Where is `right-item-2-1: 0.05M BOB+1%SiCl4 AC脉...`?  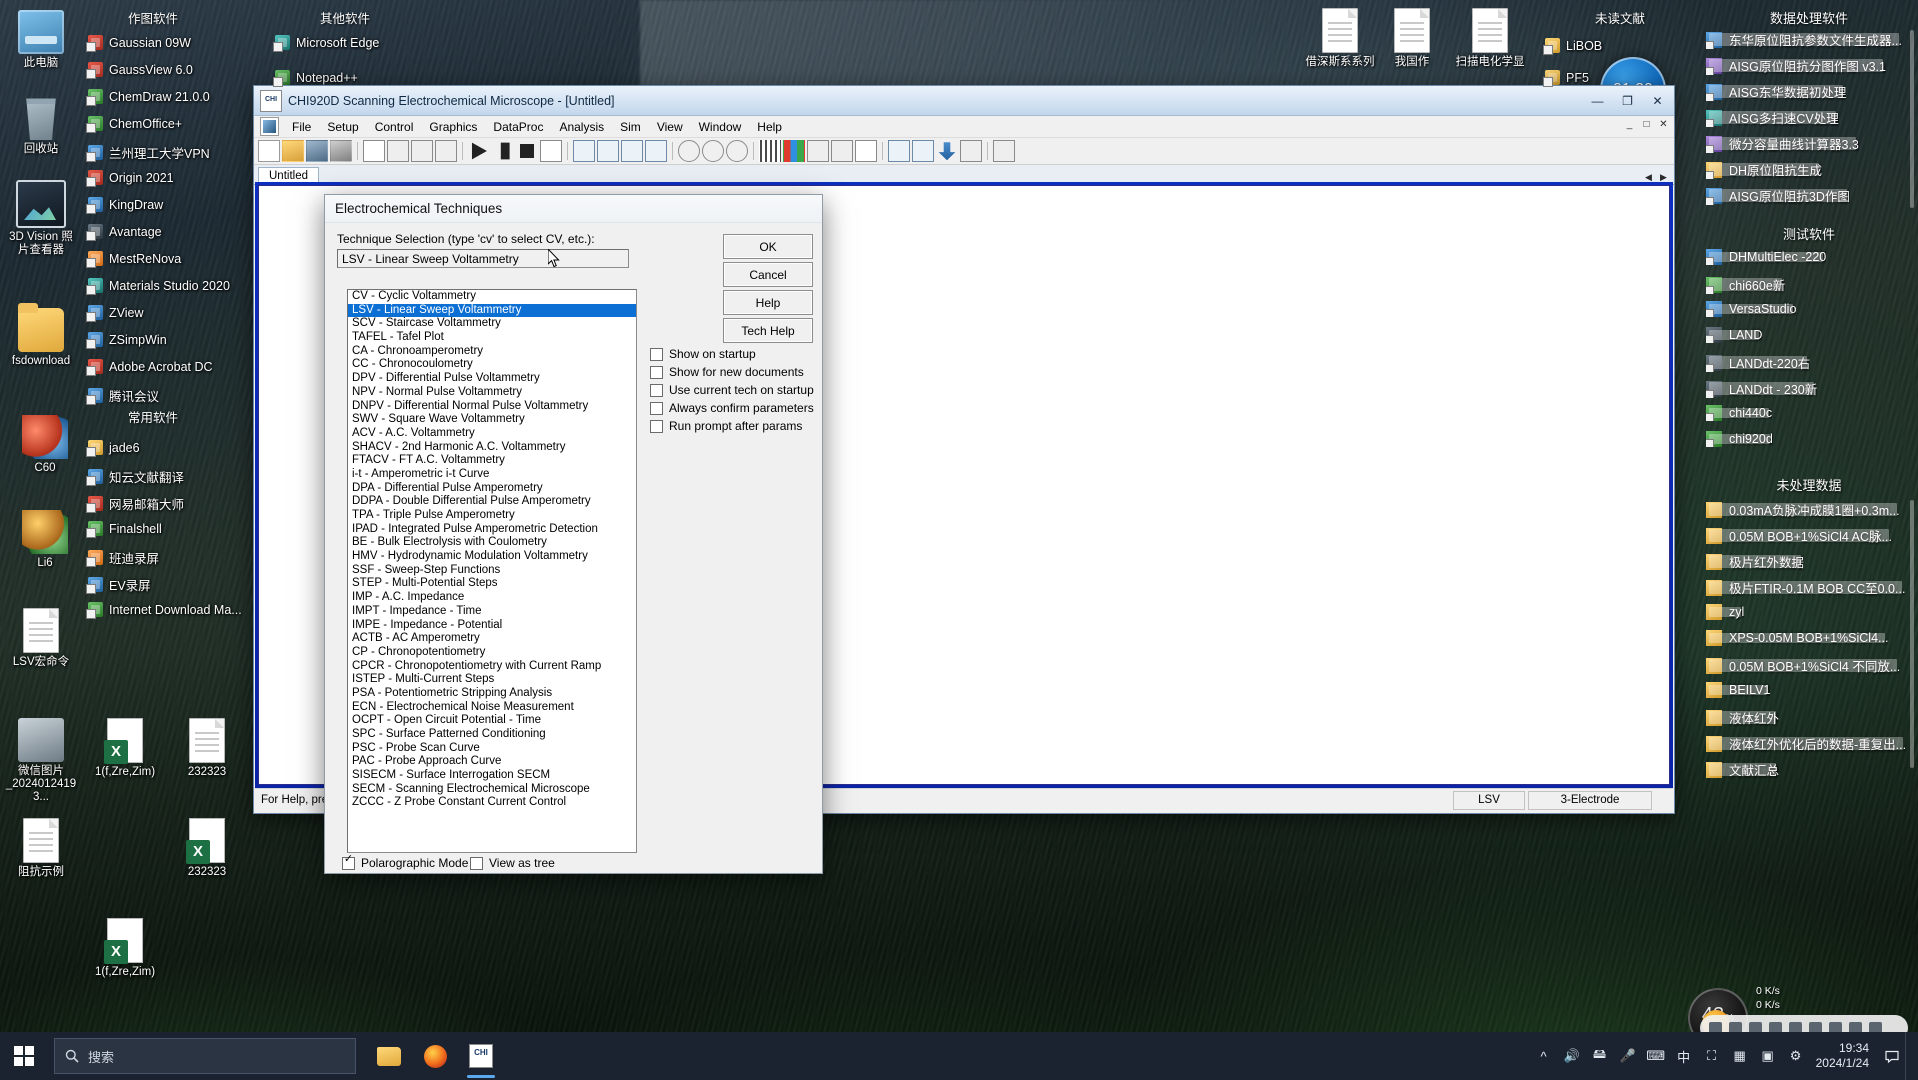 right-item-2-1: 0.05M BOB+1%SiCl4 AC脉... is located at coordinates (1799, 535).